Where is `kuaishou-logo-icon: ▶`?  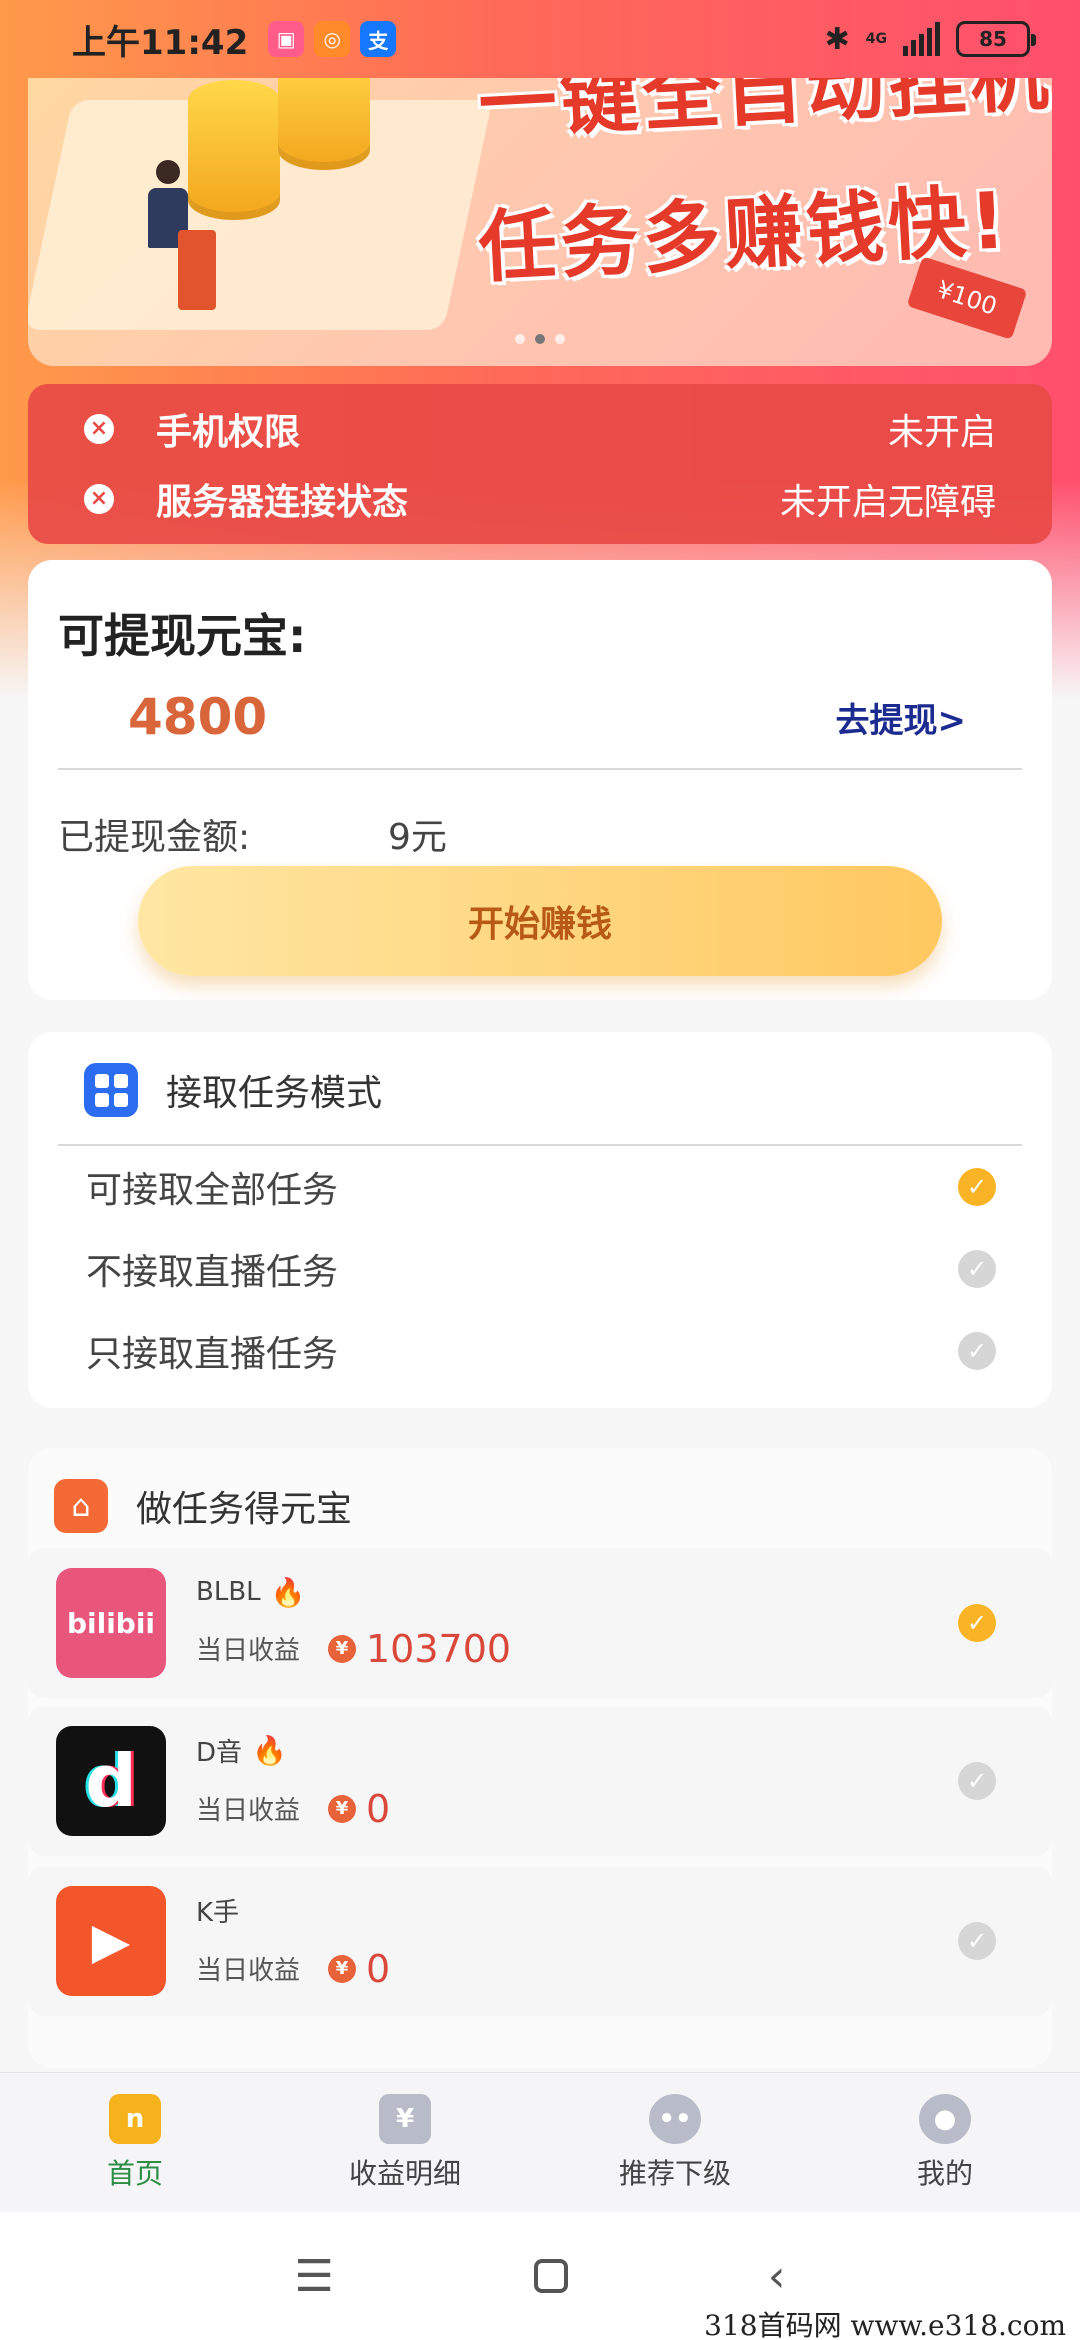
kuaishou-logo-icon: ▶ is located at coordinates (111, 1941).